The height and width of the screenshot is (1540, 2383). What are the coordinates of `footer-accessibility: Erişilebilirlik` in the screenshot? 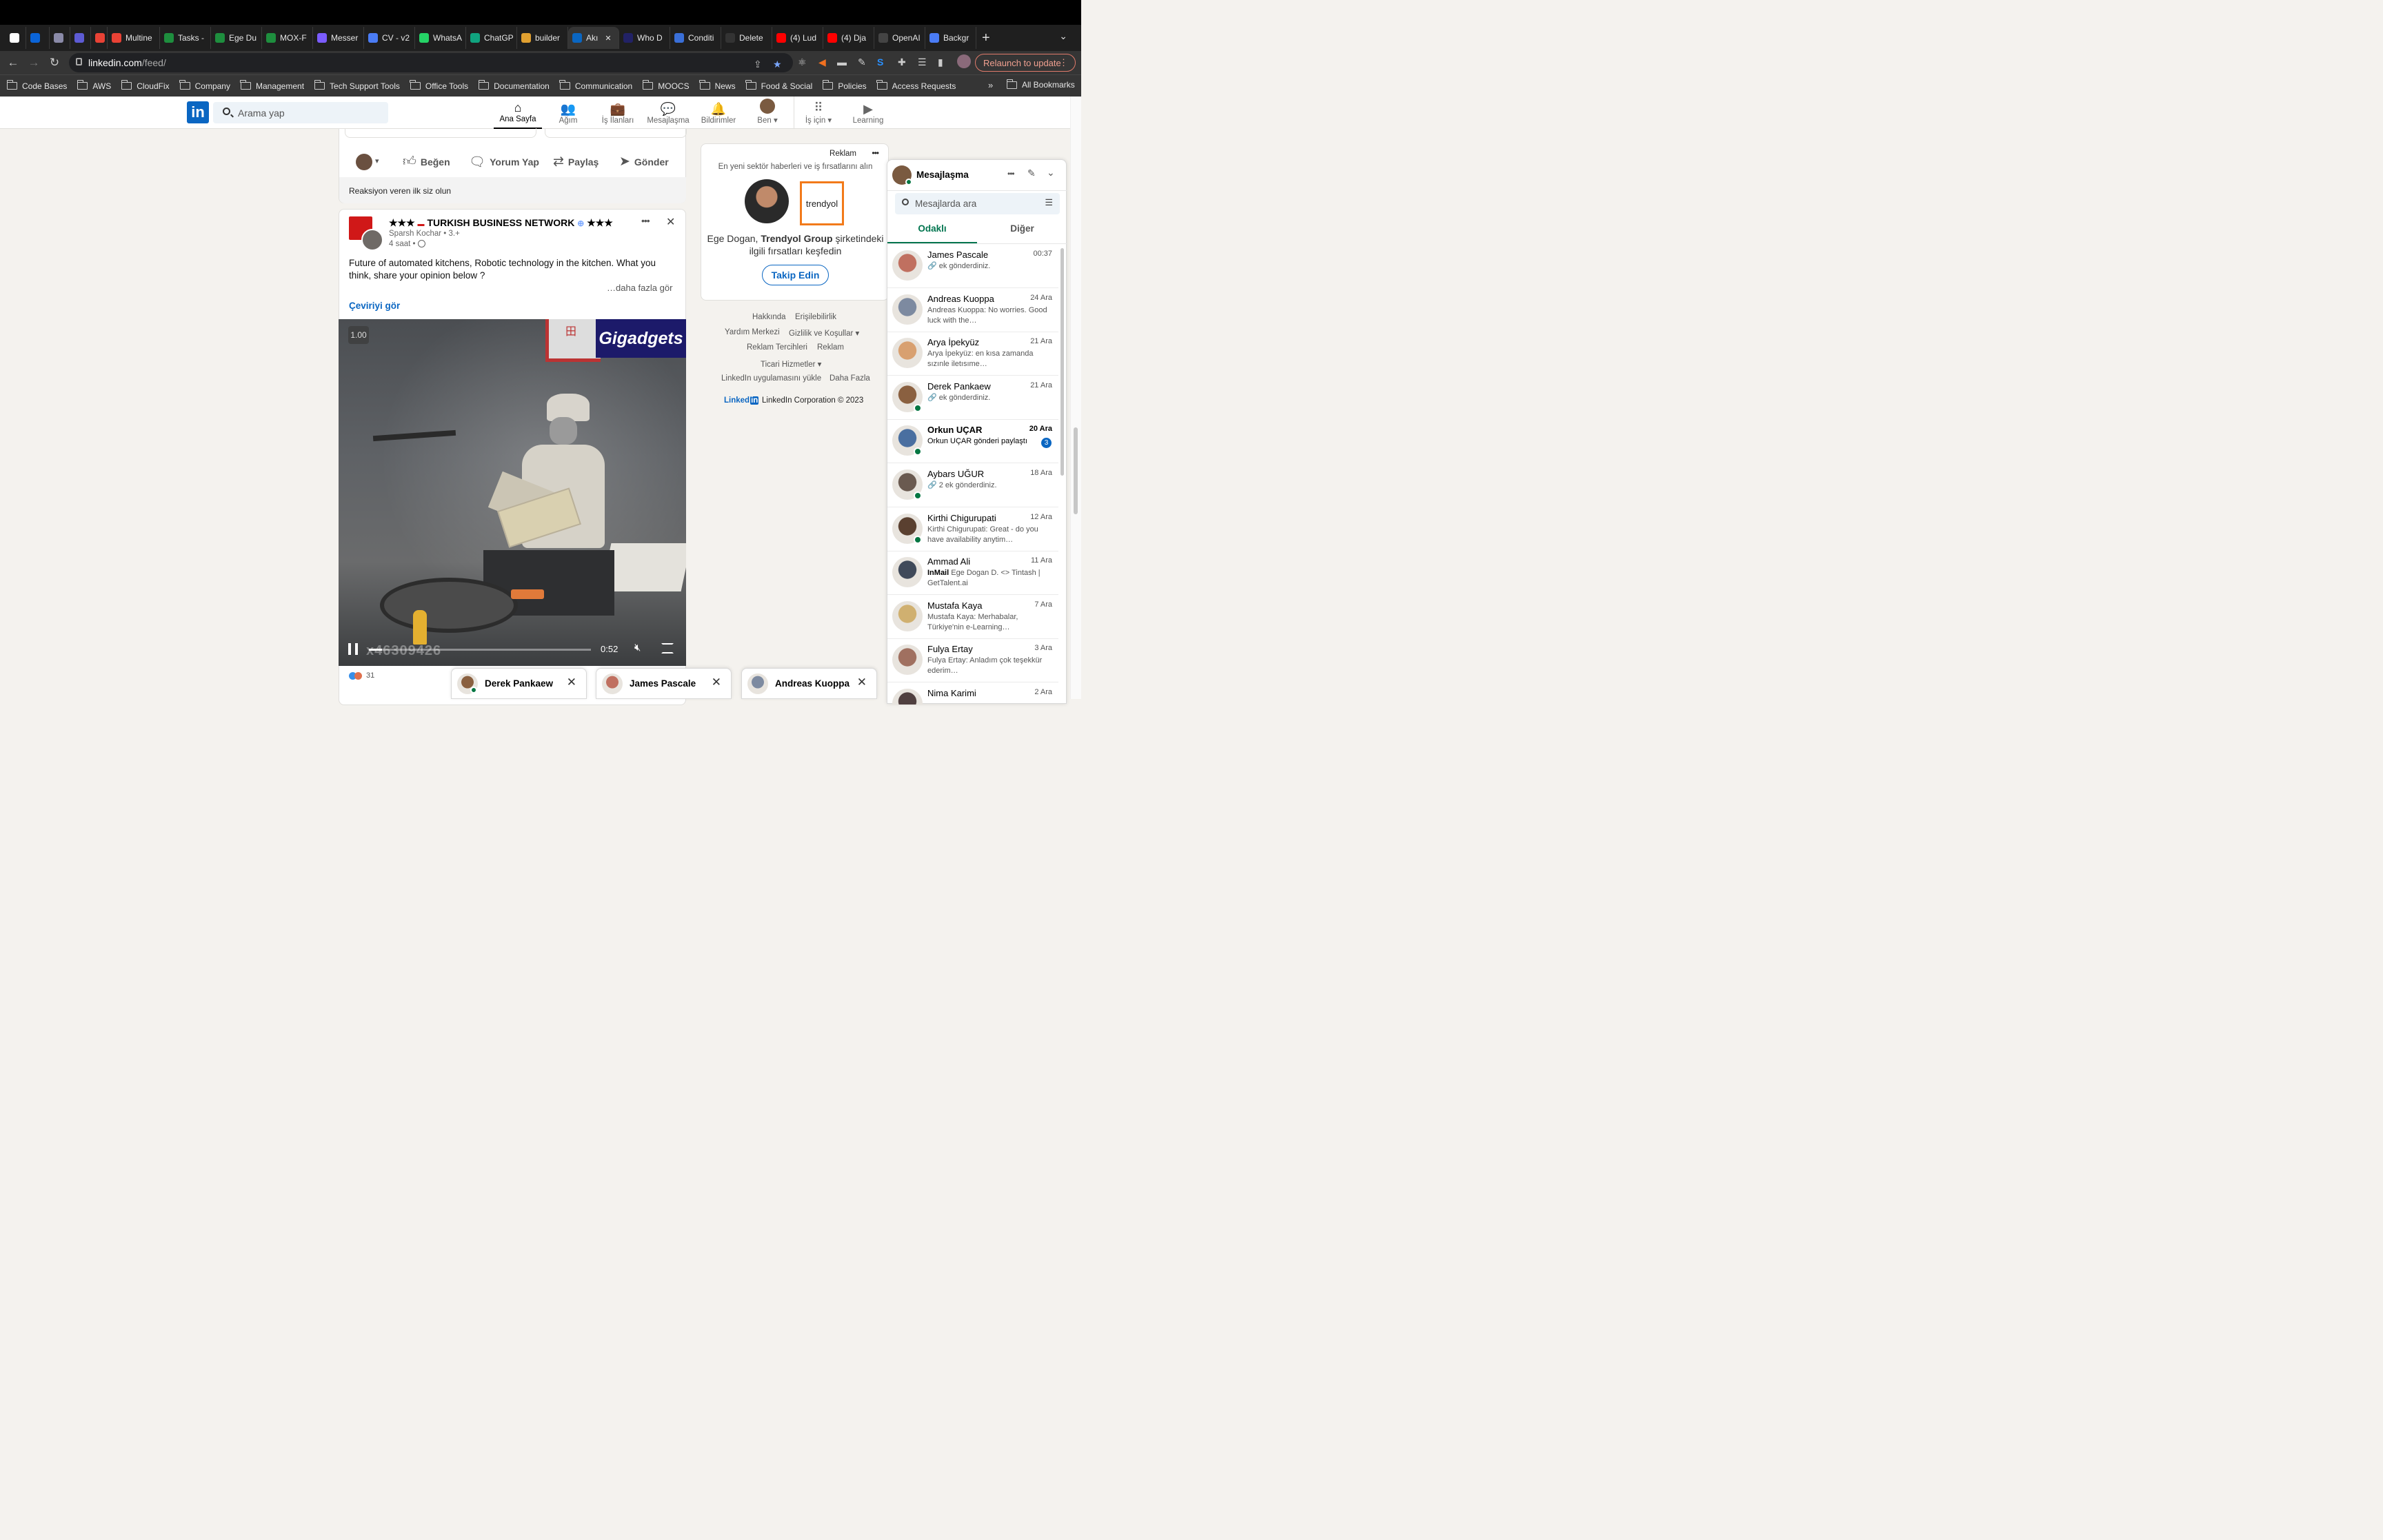 It's located at (815, 317).